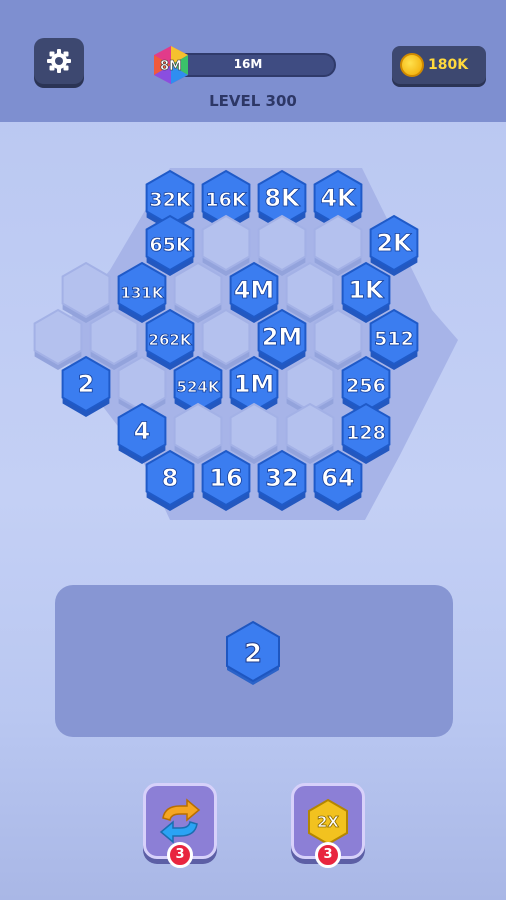  I want to click on hex-tile-value: 512, so click(394, 339).